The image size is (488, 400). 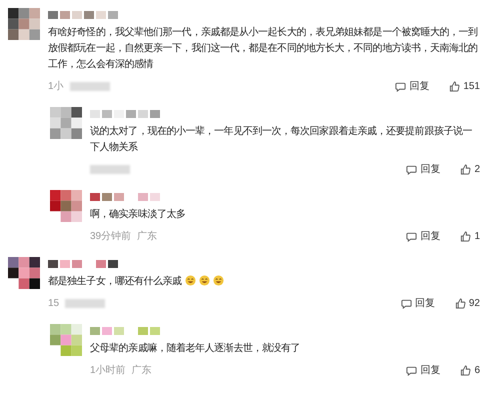 What do you see at coordinates (54, 303) in the screenshot?
I see `timestamp: 15` at bounding box center [54, 303].